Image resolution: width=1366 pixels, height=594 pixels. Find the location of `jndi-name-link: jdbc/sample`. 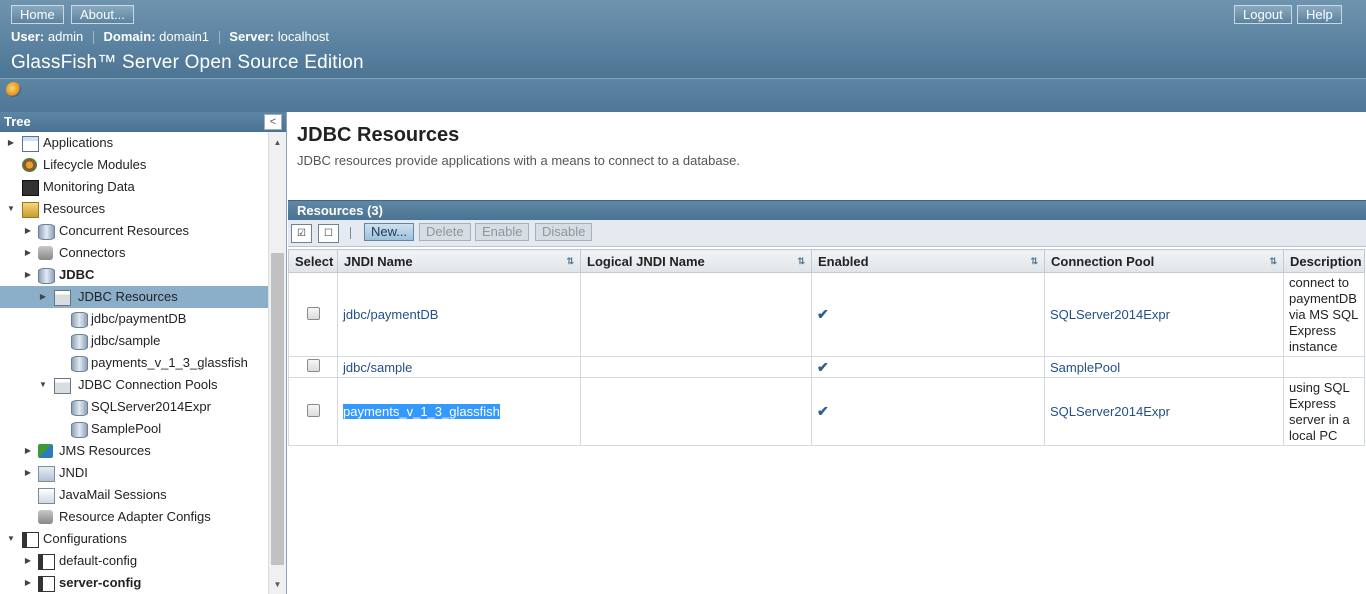

jndi-name-link: jdbc/sample is located at coordinates (377, 367).